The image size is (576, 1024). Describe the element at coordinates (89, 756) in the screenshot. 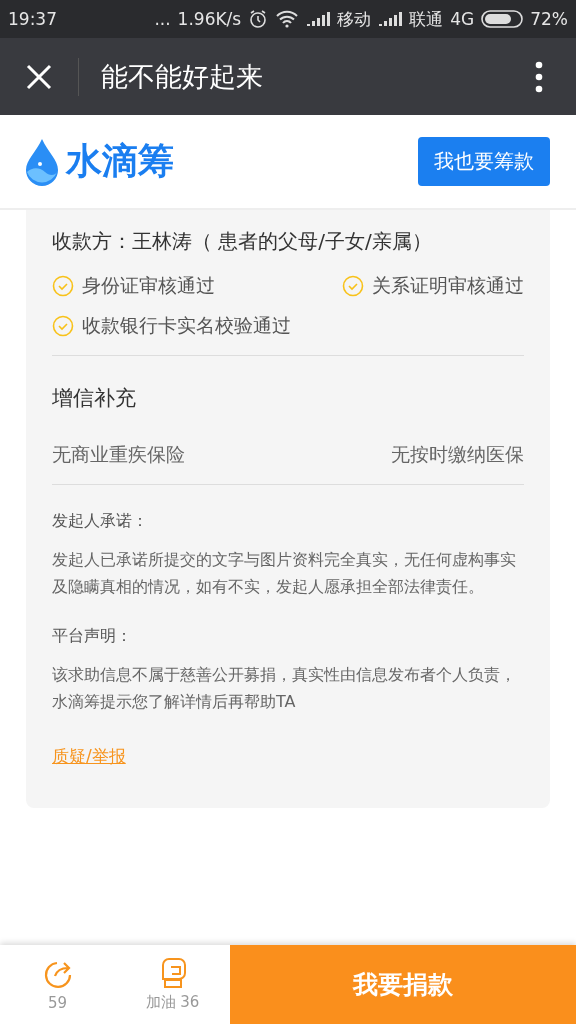

I see `report-link: 质疑/举报` at that location.